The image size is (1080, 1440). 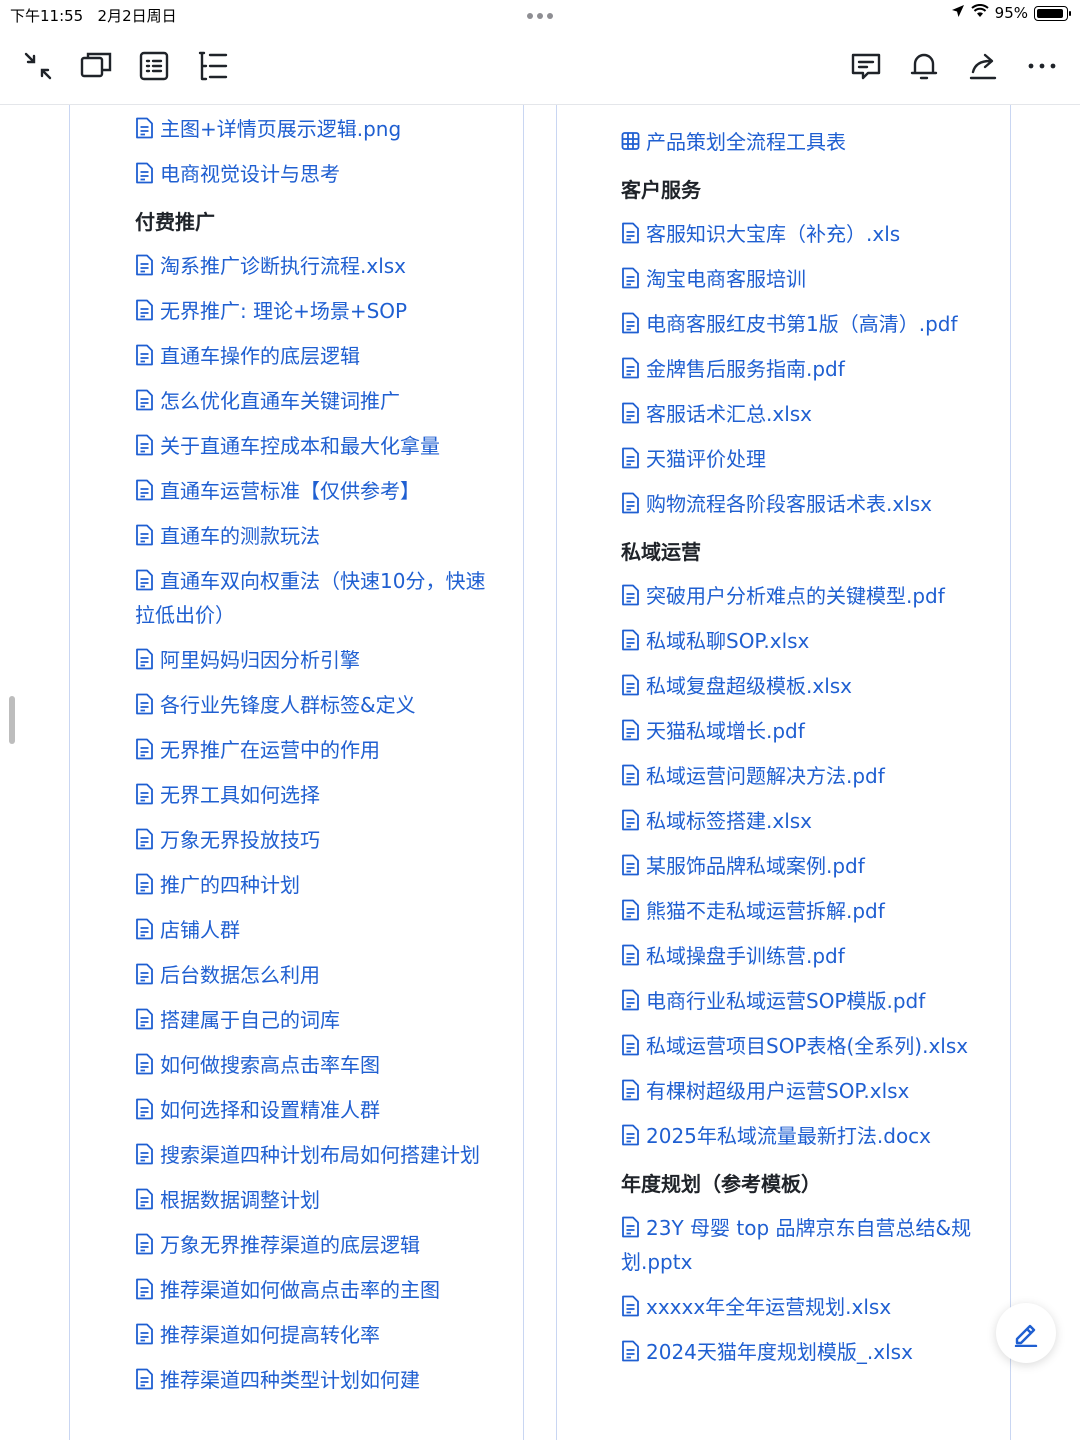 What do you see at coordinates (12, 720) in the screenshot?
I see `scroll-handle` at bounding box center [12, 720].